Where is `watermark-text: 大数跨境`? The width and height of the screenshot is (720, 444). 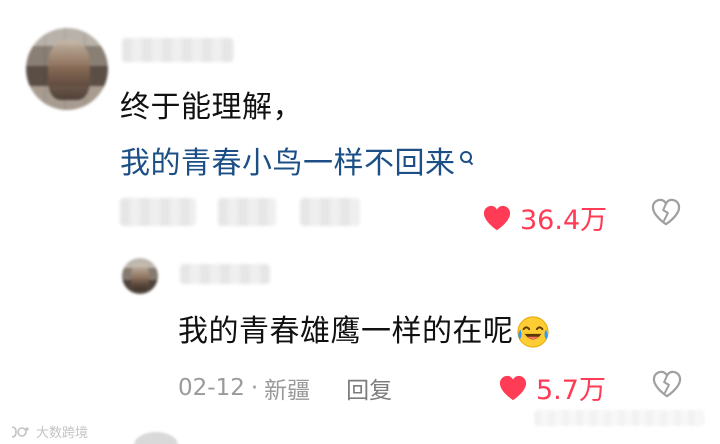 watermark-text: 大数跨境 is located at coordinates (62, 433).